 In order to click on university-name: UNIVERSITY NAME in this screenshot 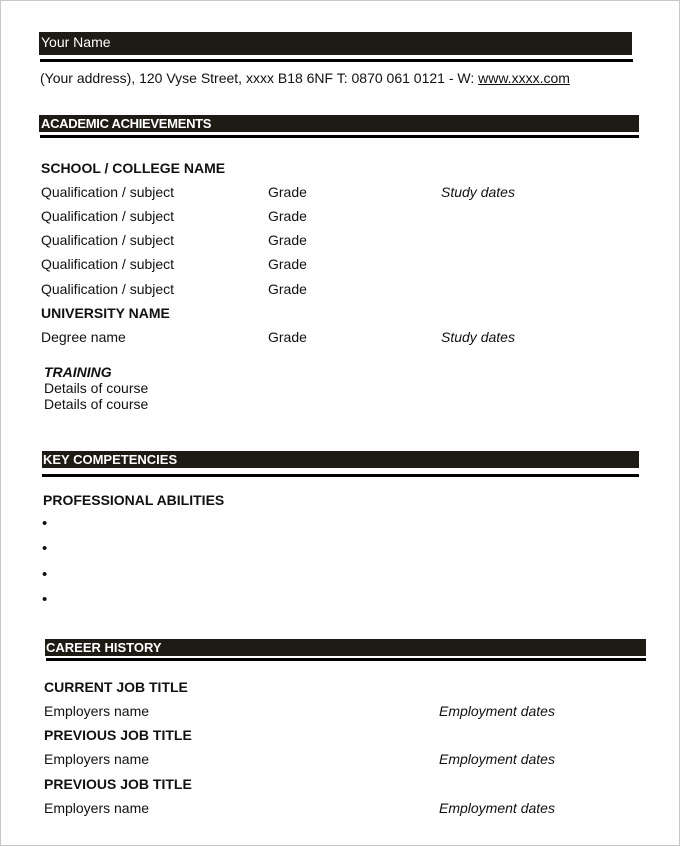, I will do `click(105, 313)`.